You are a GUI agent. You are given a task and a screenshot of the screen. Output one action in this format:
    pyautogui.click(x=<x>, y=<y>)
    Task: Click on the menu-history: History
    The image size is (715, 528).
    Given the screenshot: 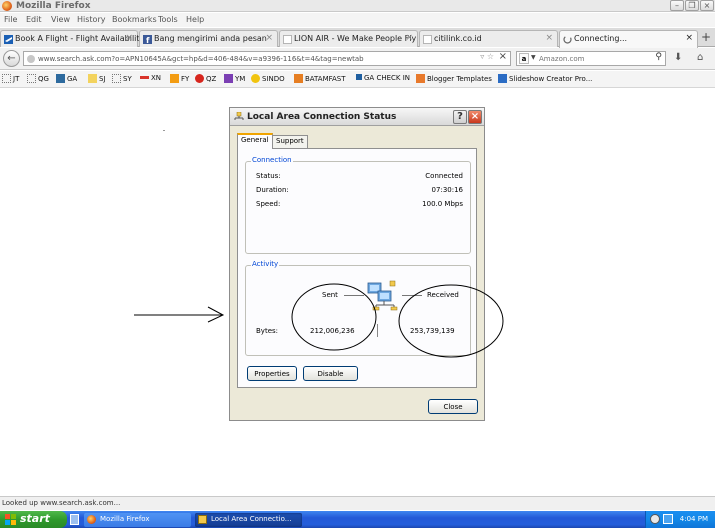 What is the action you would take?
    pyautogui.click(x=91, y=19)
    